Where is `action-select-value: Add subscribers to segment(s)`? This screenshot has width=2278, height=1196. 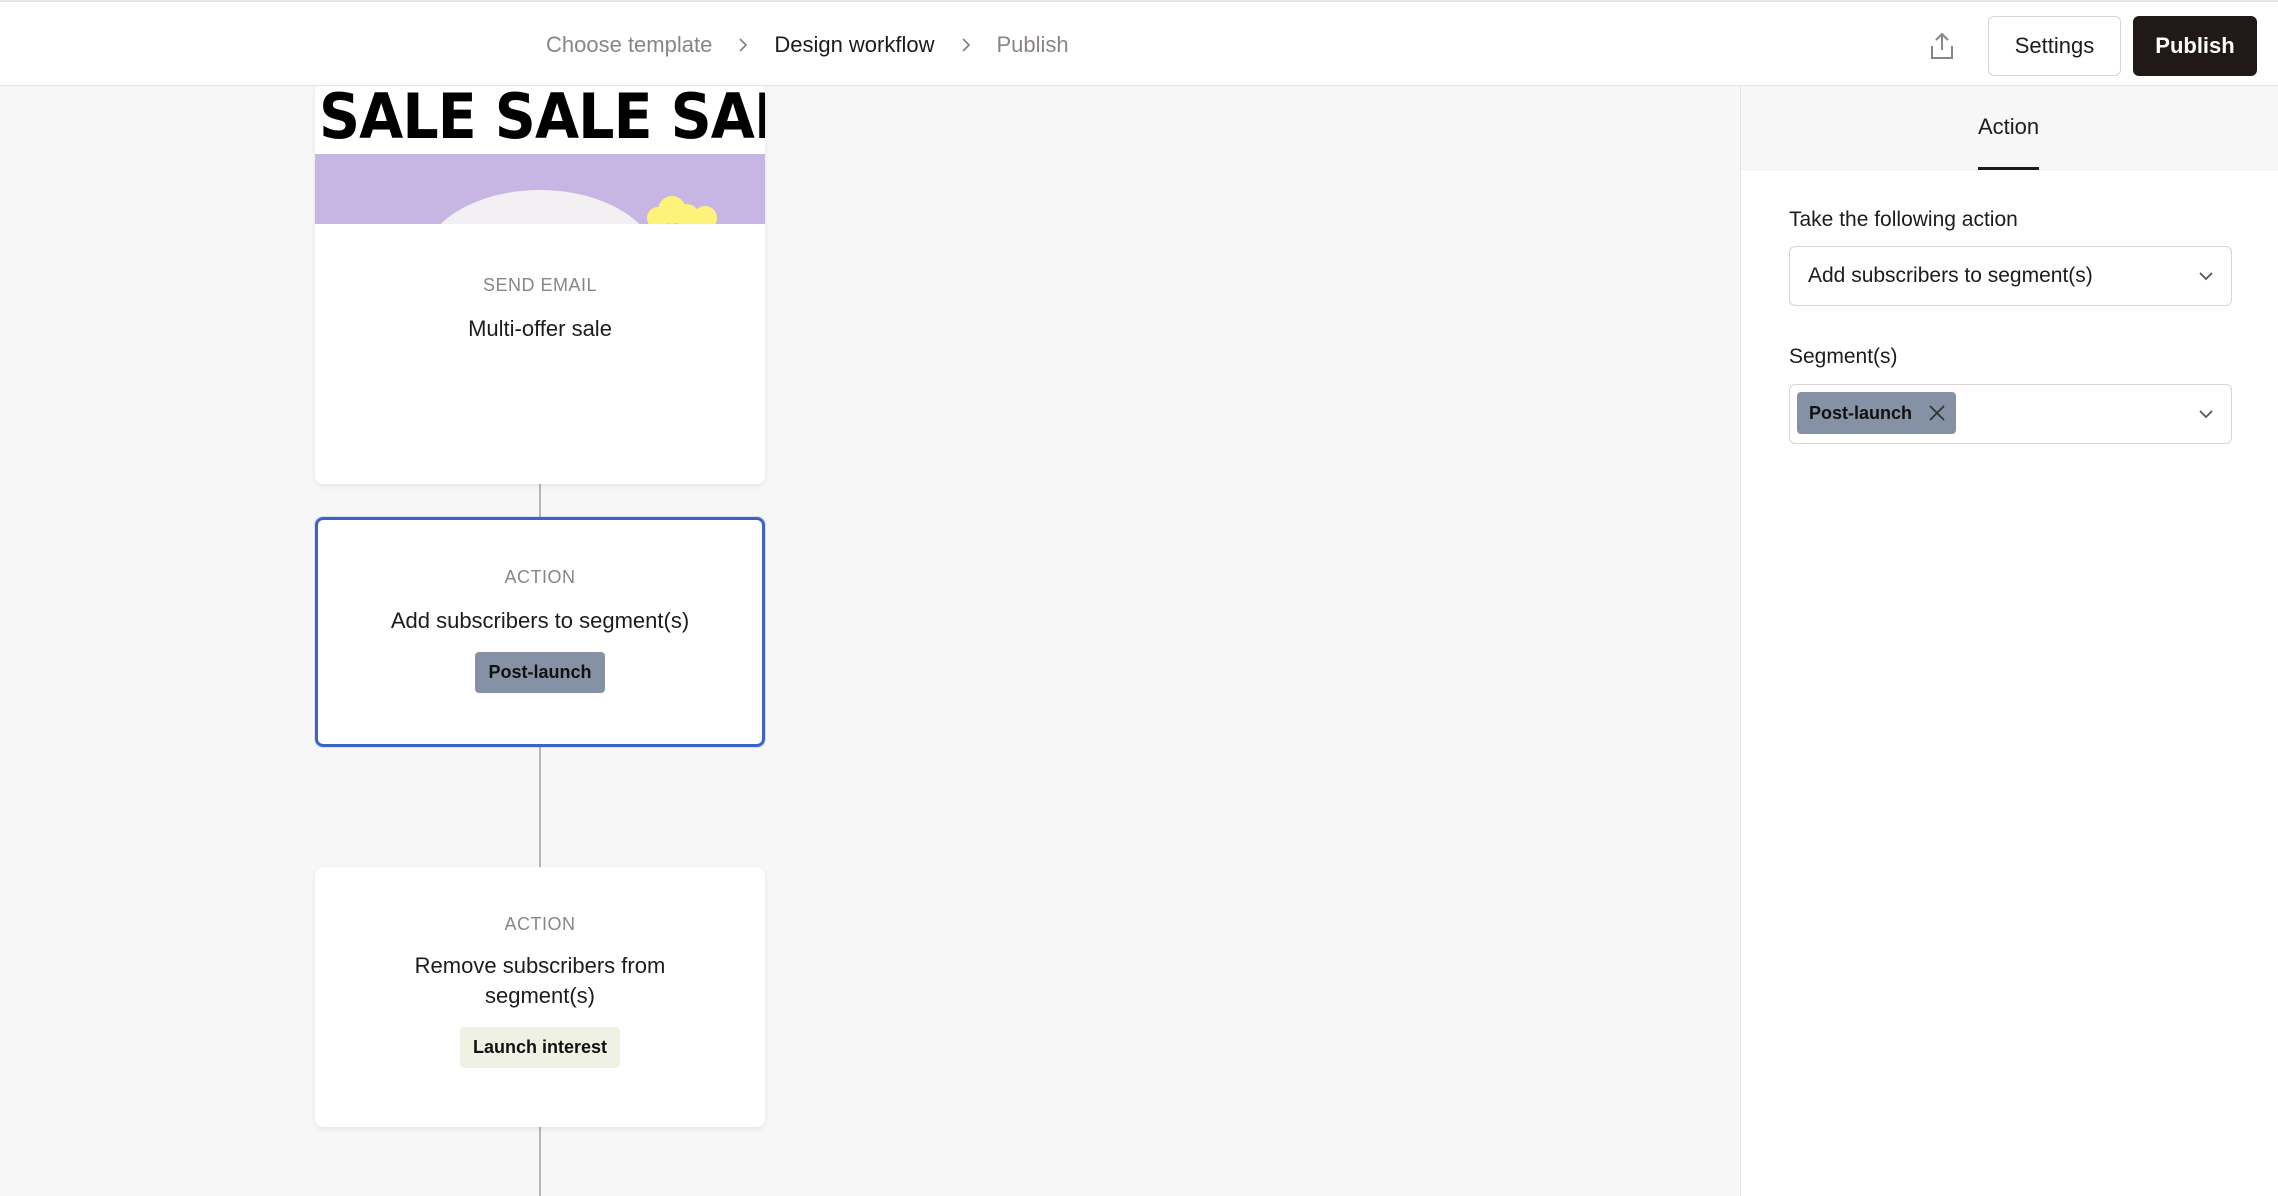 action-select-value: Add subscribers to segment(s) is located at coordinates (1950, 275).